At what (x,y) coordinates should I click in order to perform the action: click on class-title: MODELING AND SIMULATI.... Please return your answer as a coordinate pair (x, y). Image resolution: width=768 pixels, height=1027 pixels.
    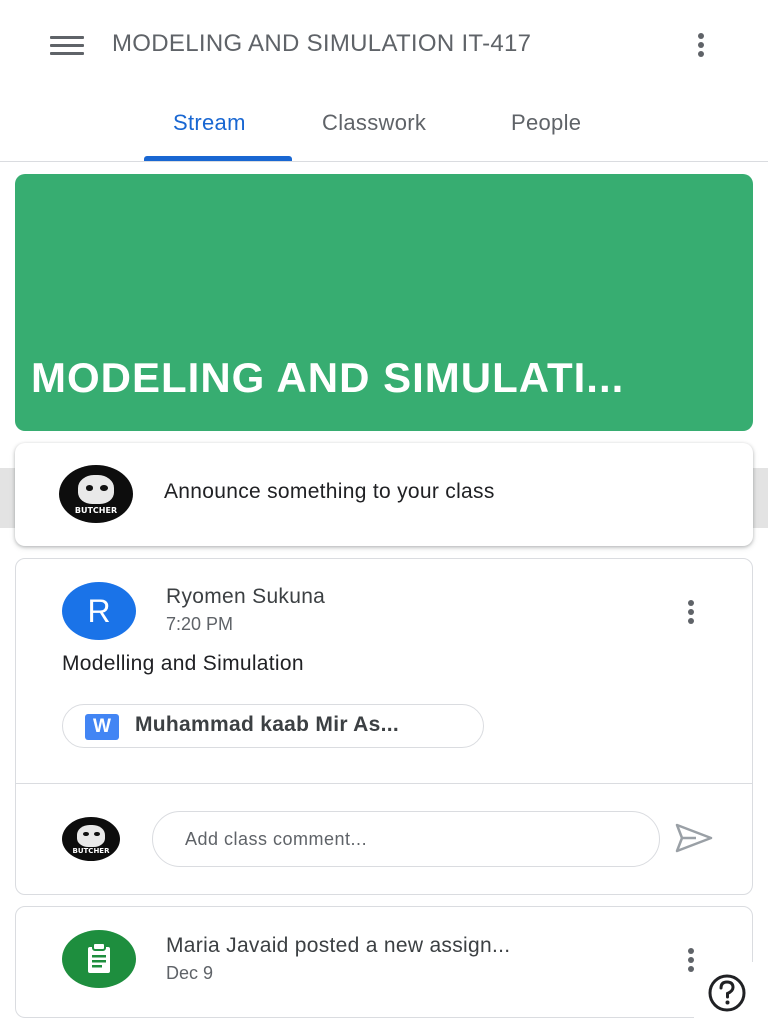
    Looking at the image, I should click on (328, 377).